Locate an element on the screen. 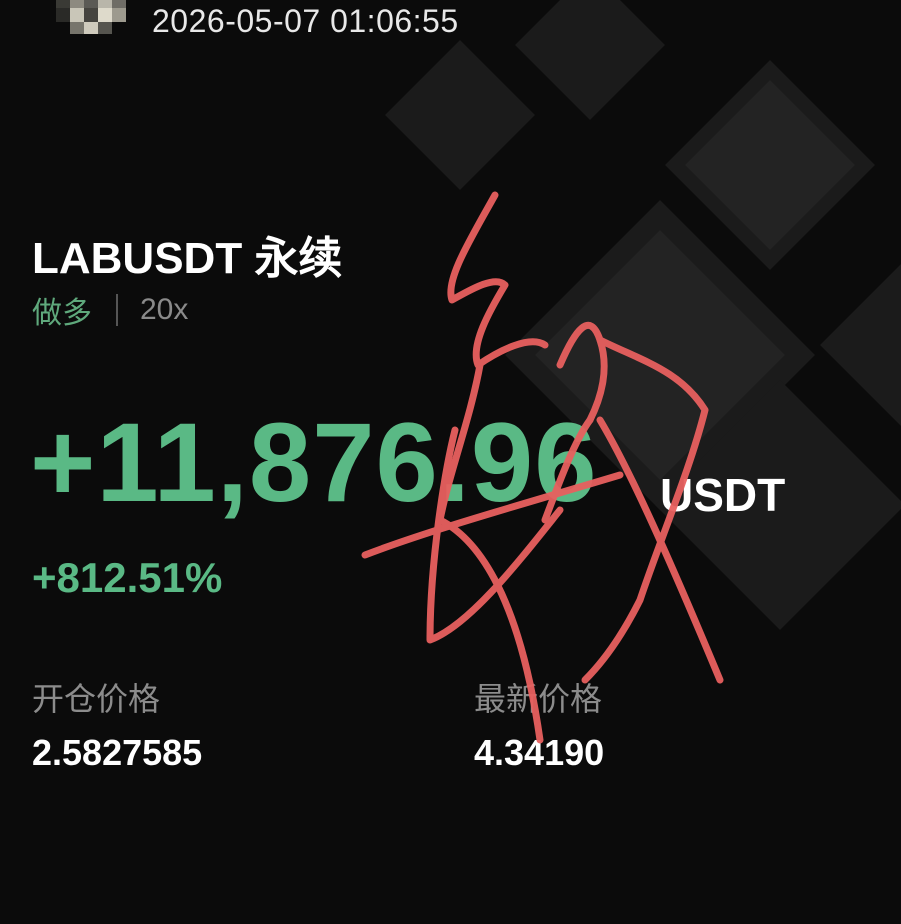 Image resolution: width=901 pixels, height=924 pixels. position-info-row: 做多 20x is located at coordinates (110, 310).